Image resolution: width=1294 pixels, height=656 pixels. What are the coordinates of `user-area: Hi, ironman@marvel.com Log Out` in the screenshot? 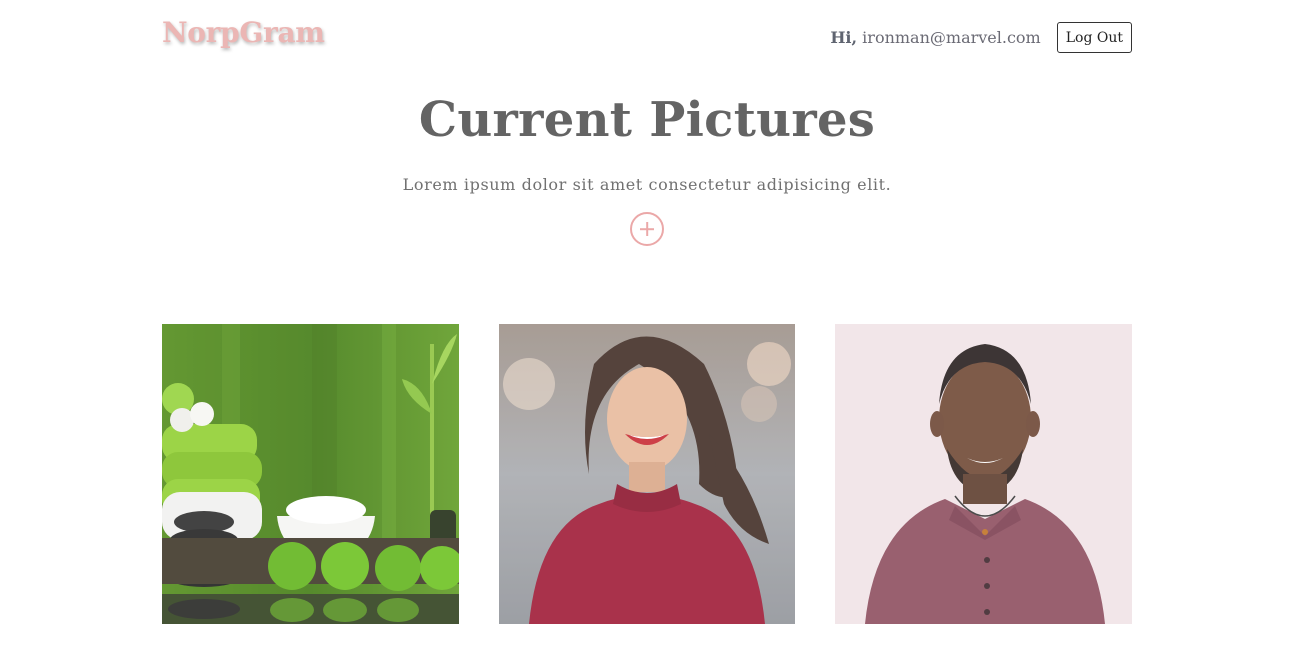 It's located at (981, 37).